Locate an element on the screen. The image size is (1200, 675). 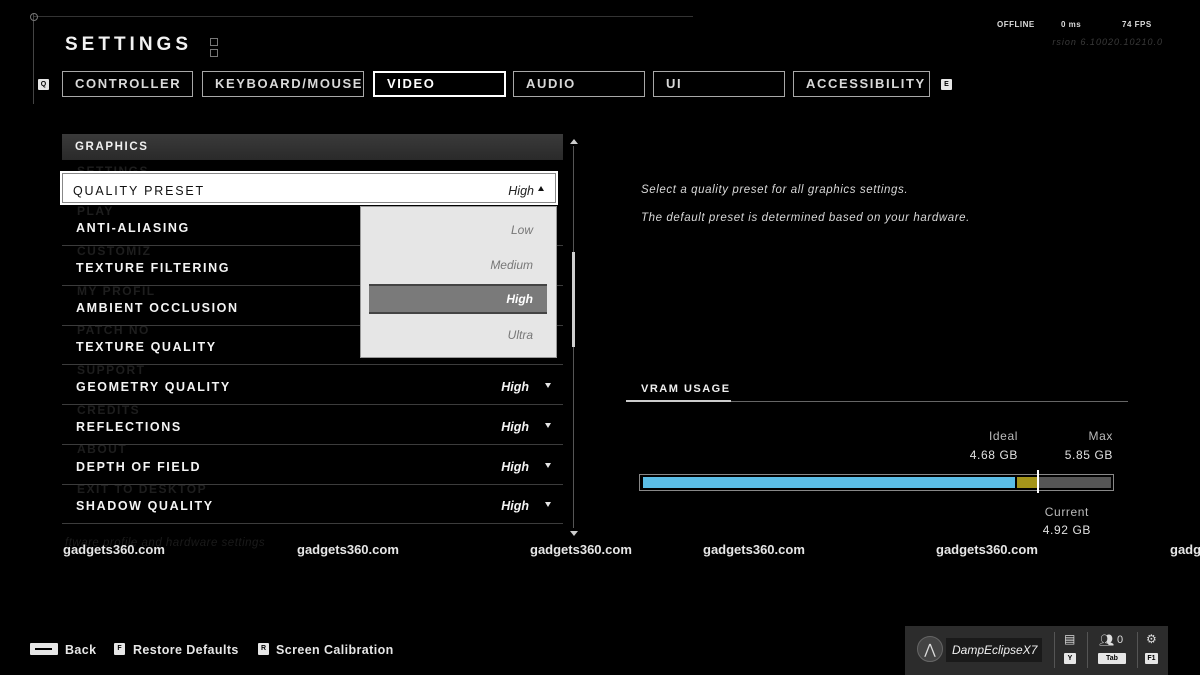
back-key-icon is located at coordinates (44, 649).